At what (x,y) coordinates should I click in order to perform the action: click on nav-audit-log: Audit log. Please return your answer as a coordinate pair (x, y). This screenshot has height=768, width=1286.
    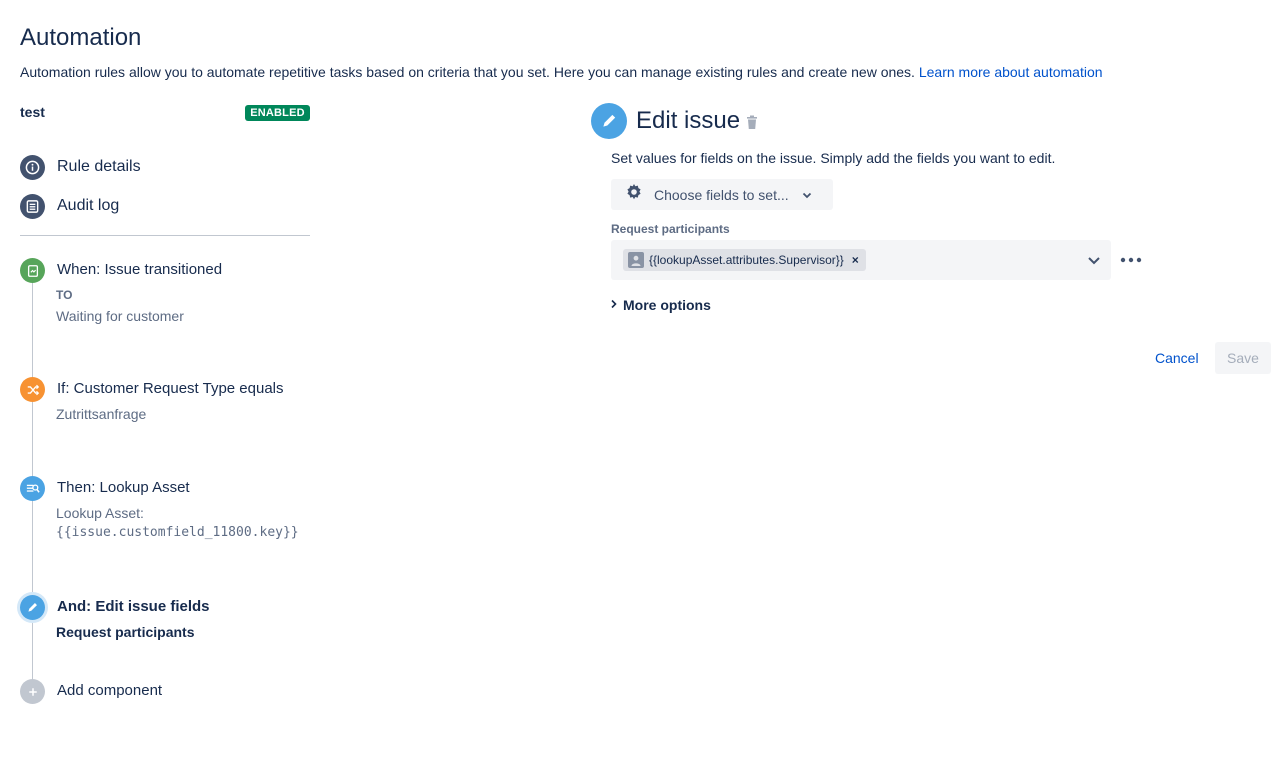
    Looking at the image, I should click on (69, 206).